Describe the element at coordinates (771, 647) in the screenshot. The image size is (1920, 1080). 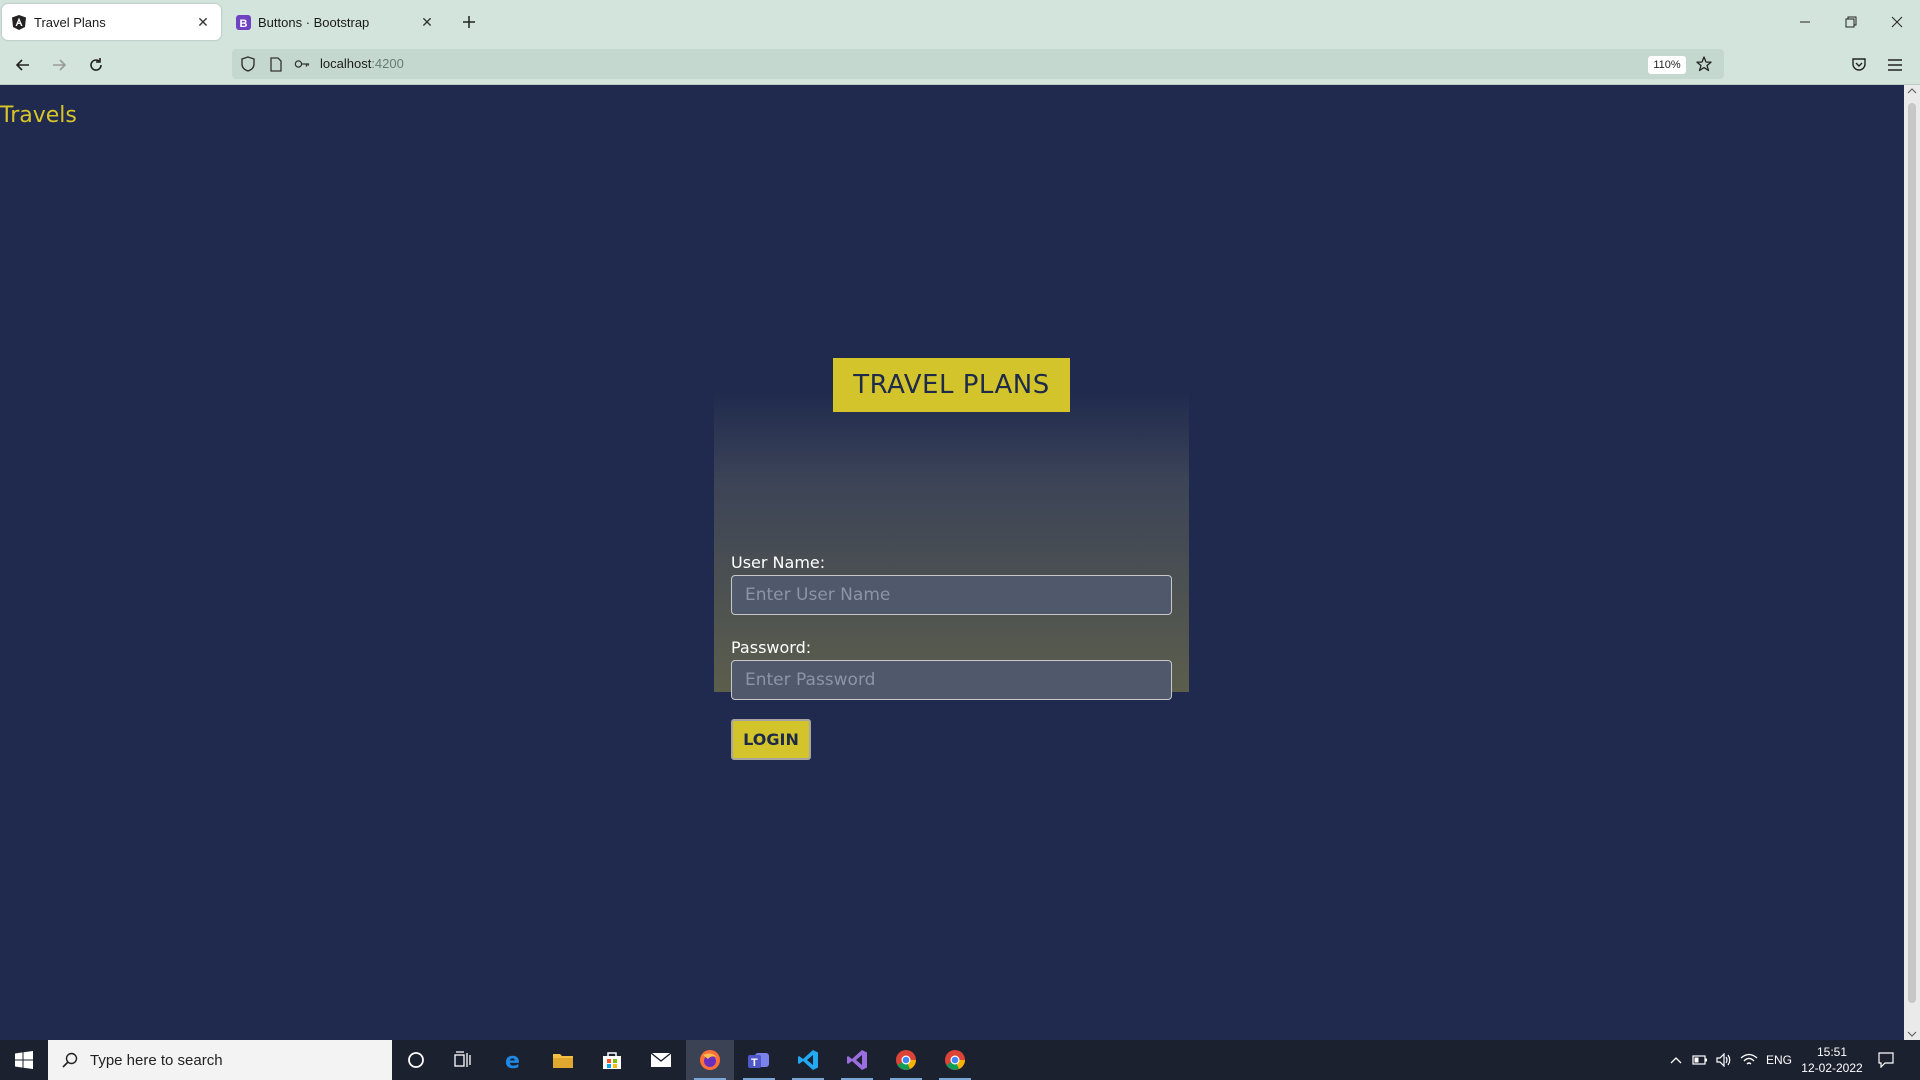
I see `password-label: Password:` at that location.